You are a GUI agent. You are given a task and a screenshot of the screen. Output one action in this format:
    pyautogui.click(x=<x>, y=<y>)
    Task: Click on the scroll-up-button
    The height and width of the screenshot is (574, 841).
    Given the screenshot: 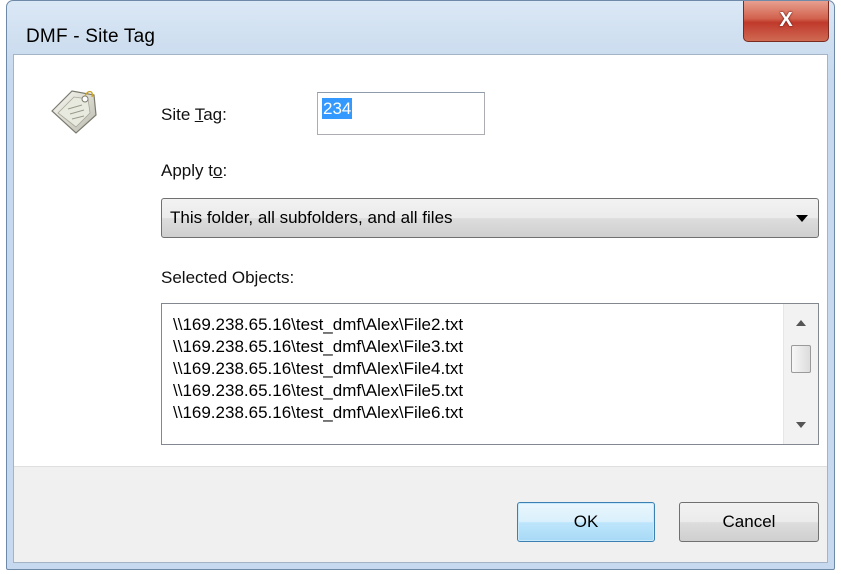 What is the action you would take?
    pyautogui.click(x=801, y=323)
    